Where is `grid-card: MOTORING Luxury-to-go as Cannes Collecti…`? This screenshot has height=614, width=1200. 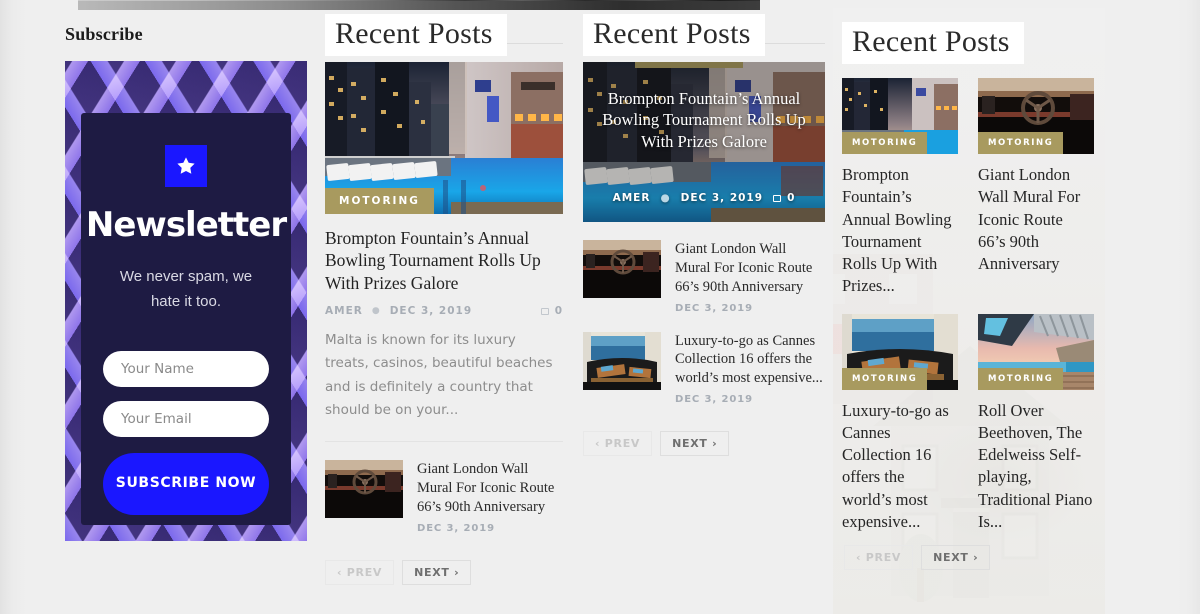
grid-card: MOTORING Luxury-to-go as Cannes Collecti… is located at coordinates (900, 423).